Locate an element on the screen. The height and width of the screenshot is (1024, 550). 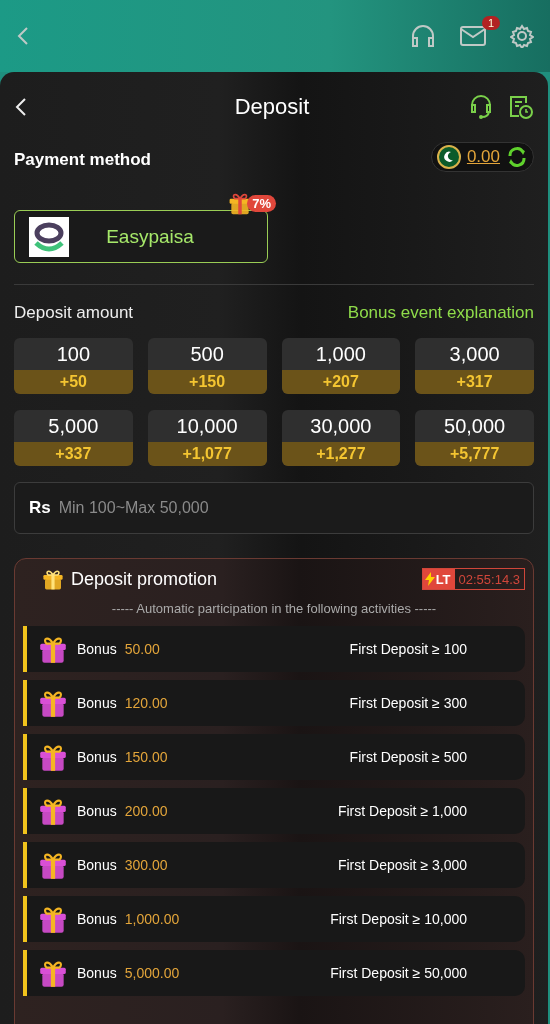
bonus-amount: 1,000.00 is located at coordinates (152, 919).